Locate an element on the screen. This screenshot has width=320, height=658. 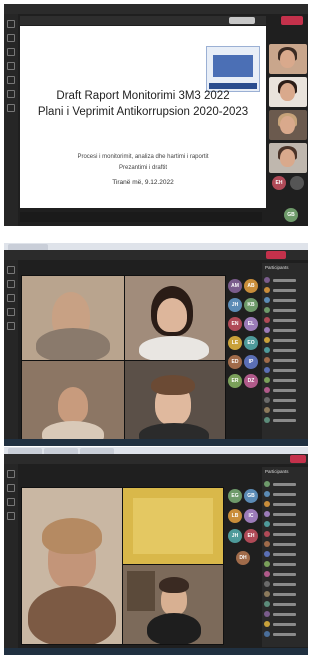
meeting-toolbar is located at coordinates (156, 255).